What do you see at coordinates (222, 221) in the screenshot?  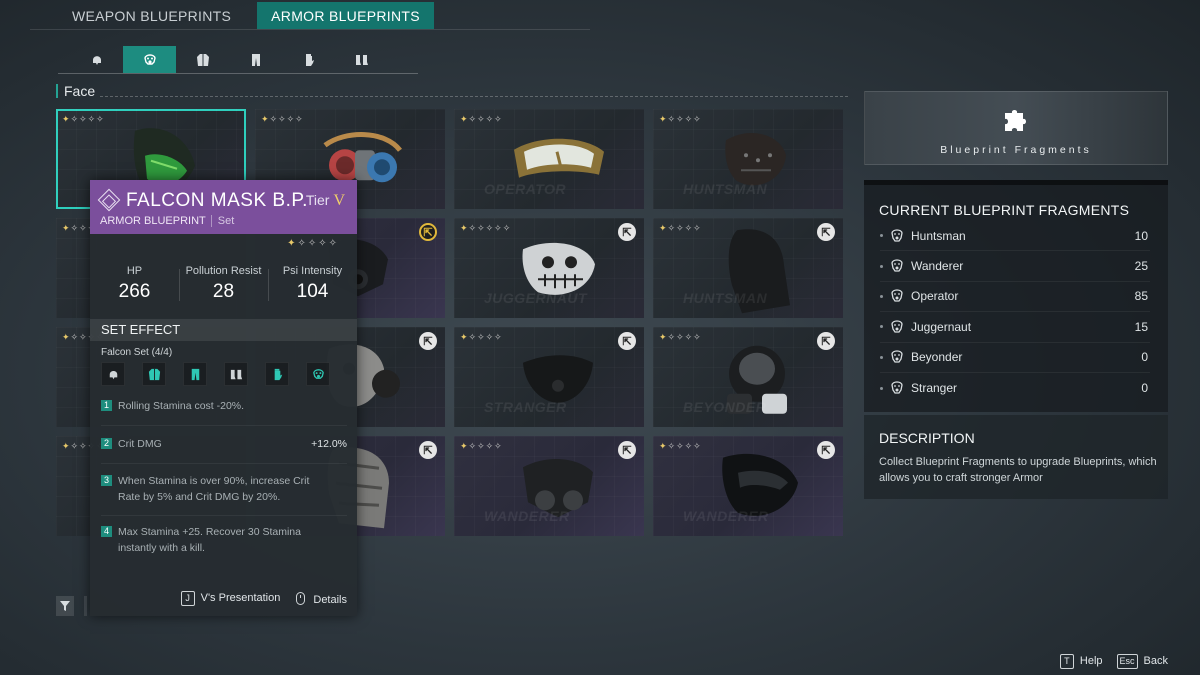 I see `set-tag: Set` at bounding box center [222, 221].